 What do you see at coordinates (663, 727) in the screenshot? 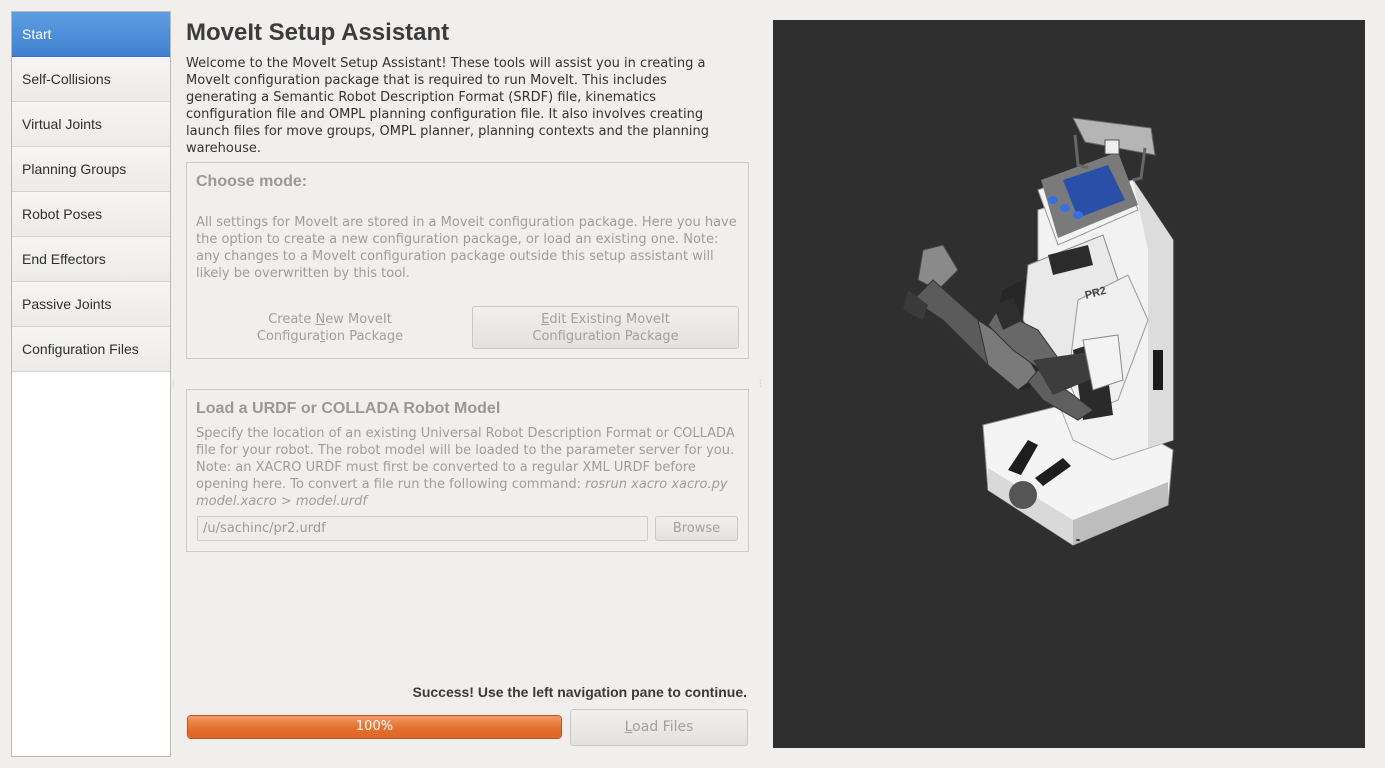
I see `load-button-text: oad Files` at bounding box center [663, 727].